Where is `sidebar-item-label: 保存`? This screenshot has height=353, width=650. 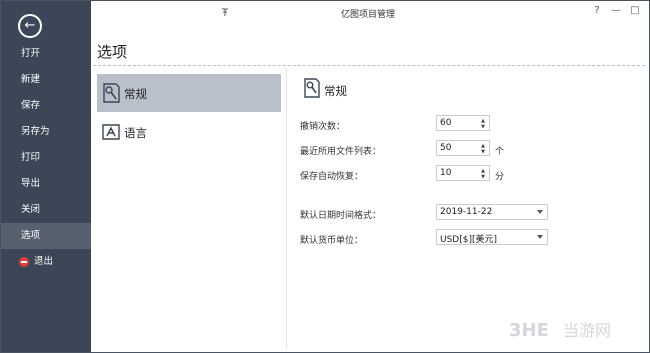 sidebar-item-label: 保存 is located at coordinates (31, 105).